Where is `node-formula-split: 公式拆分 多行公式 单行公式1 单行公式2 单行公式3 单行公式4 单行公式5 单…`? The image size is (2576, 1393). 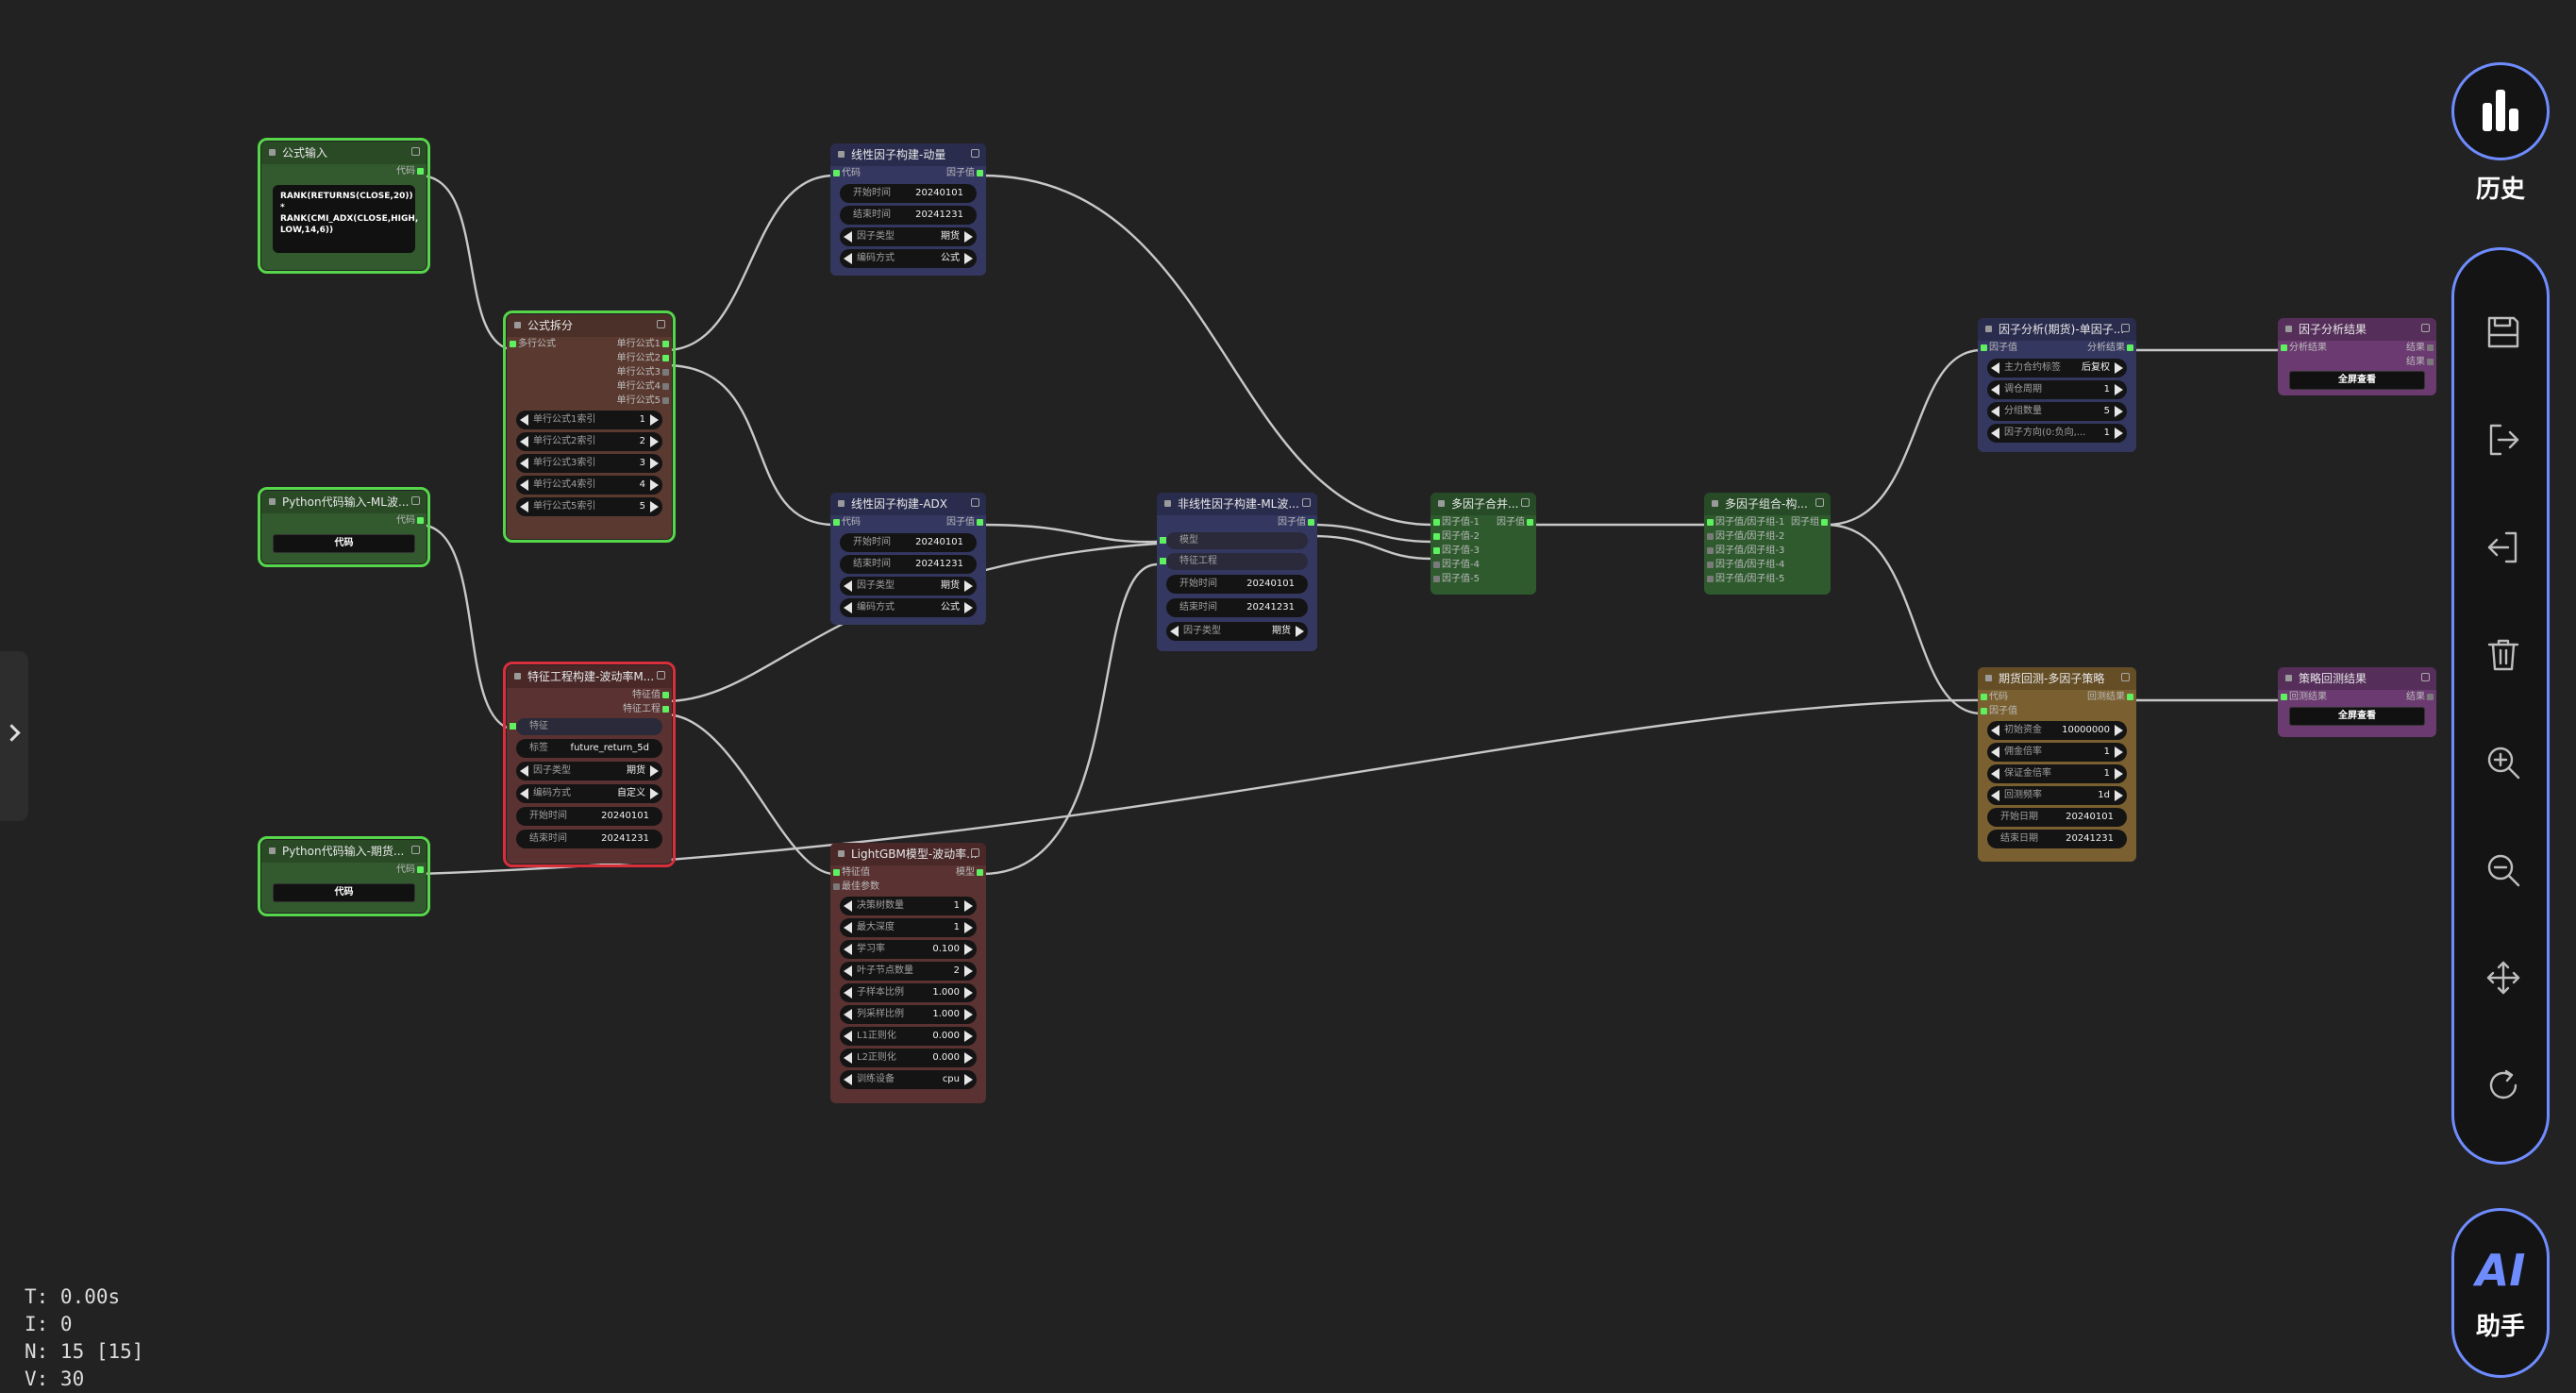 node-formula-split: 公式拆分 多行公式 单行公式1 单行公式2 单行公式3 单行公式4 单行公式5 单… is located at coordinates (589, 426).